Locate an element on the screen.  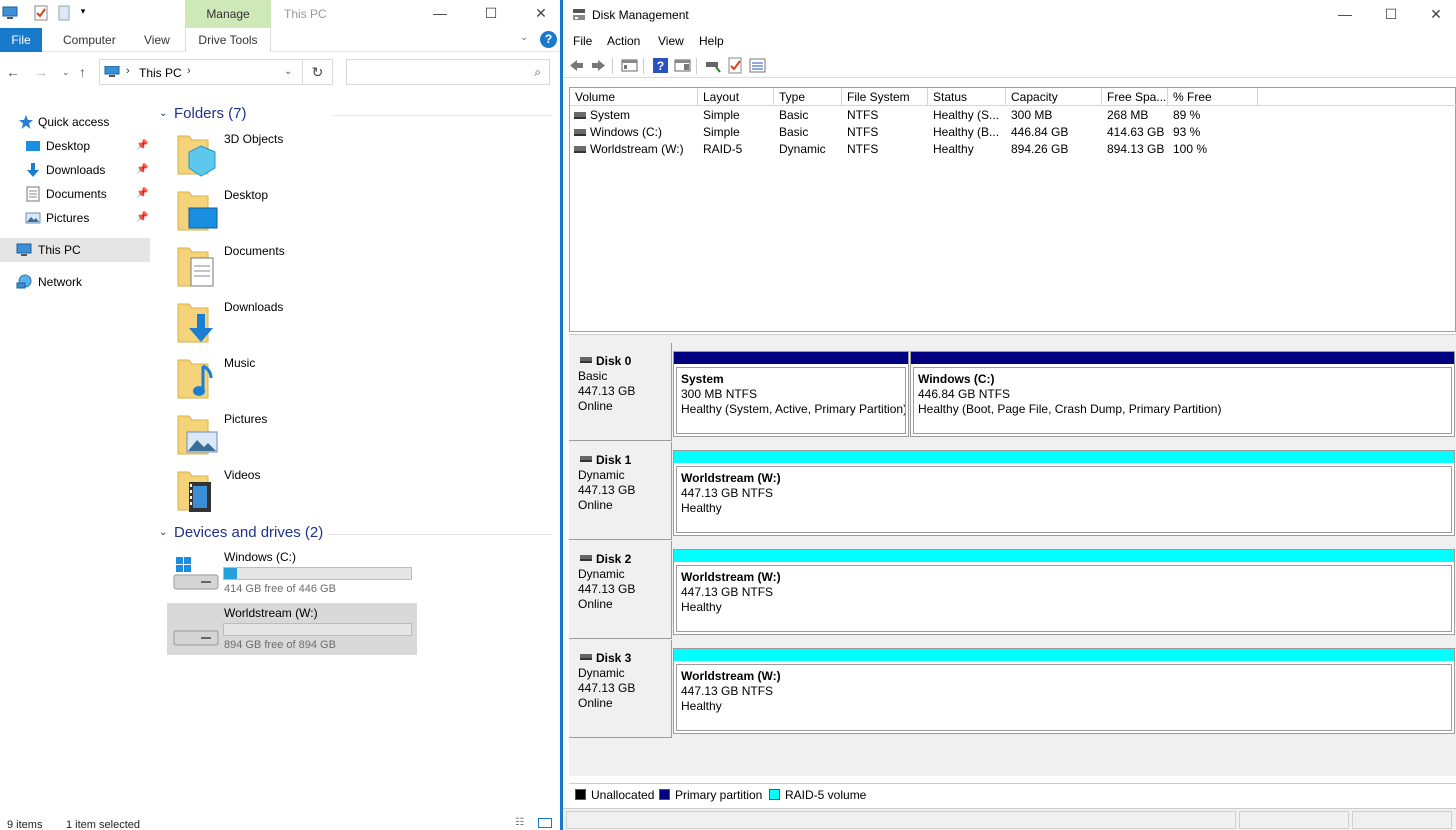
menu-action: Action is located at coordinates (623, 41).